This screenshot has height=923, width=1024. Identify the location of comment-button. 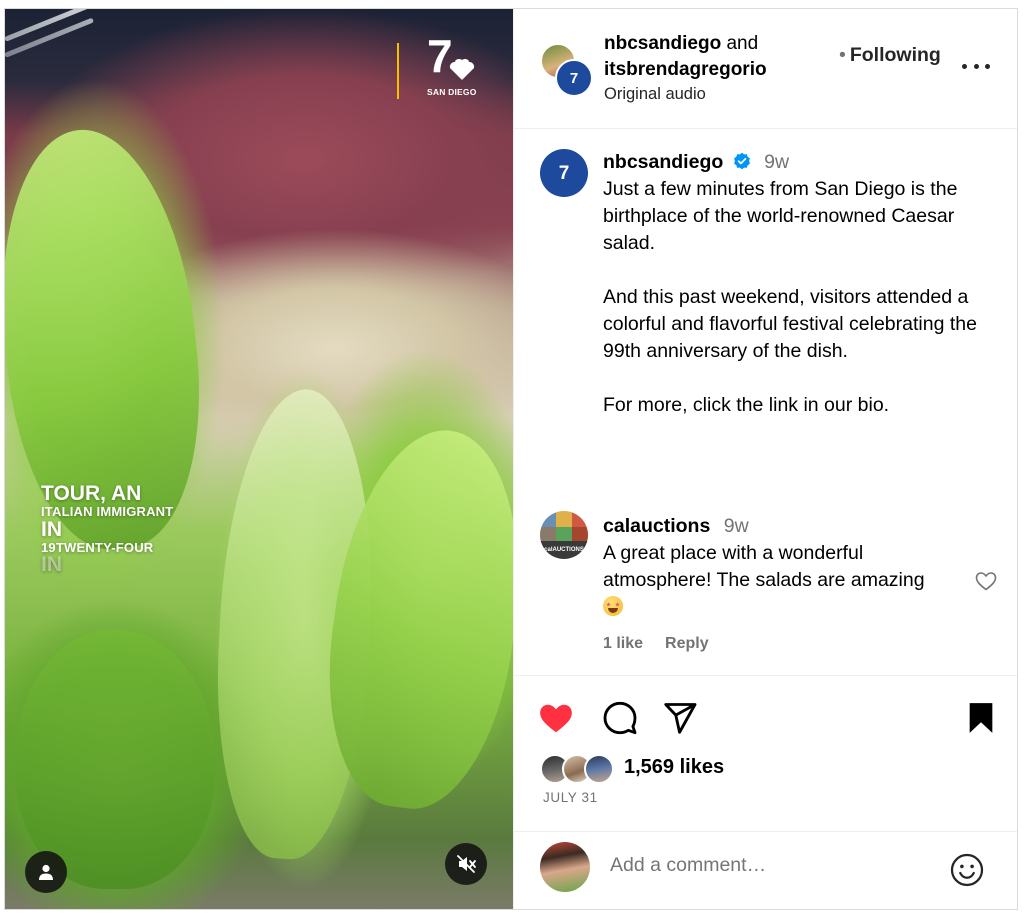
(620, 718).